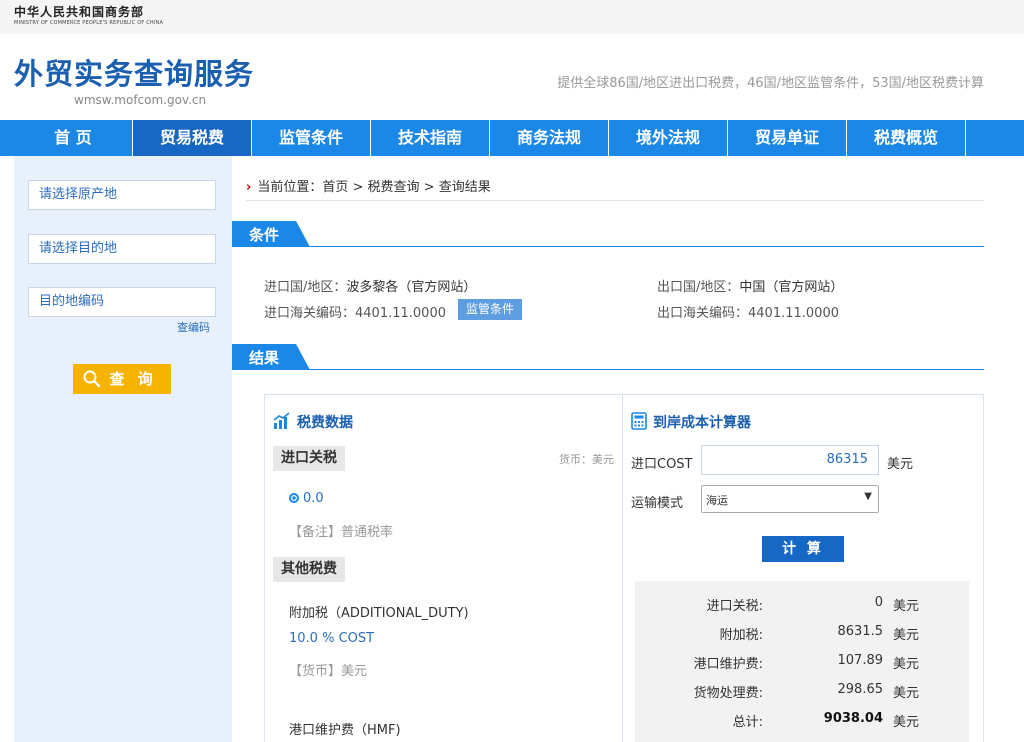 Image resolution: width=1024 pixels, height=742 pixels. What do you see at coordinates (853, 718) in the screenshot?
I see `summary-total-value: 9038.04` at bounding box center [853, 718].